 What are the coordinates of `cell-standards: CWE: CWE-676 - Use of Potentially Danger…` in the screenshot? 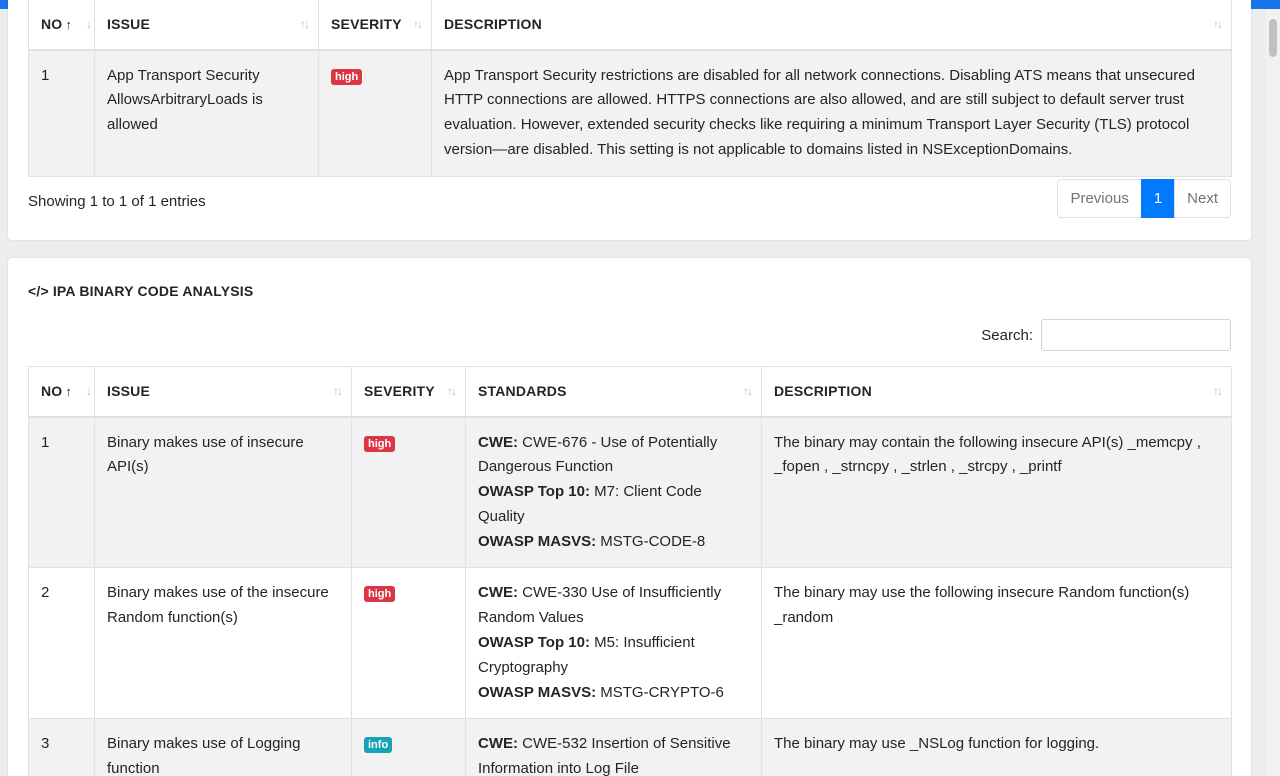 It's located at (613, 492).